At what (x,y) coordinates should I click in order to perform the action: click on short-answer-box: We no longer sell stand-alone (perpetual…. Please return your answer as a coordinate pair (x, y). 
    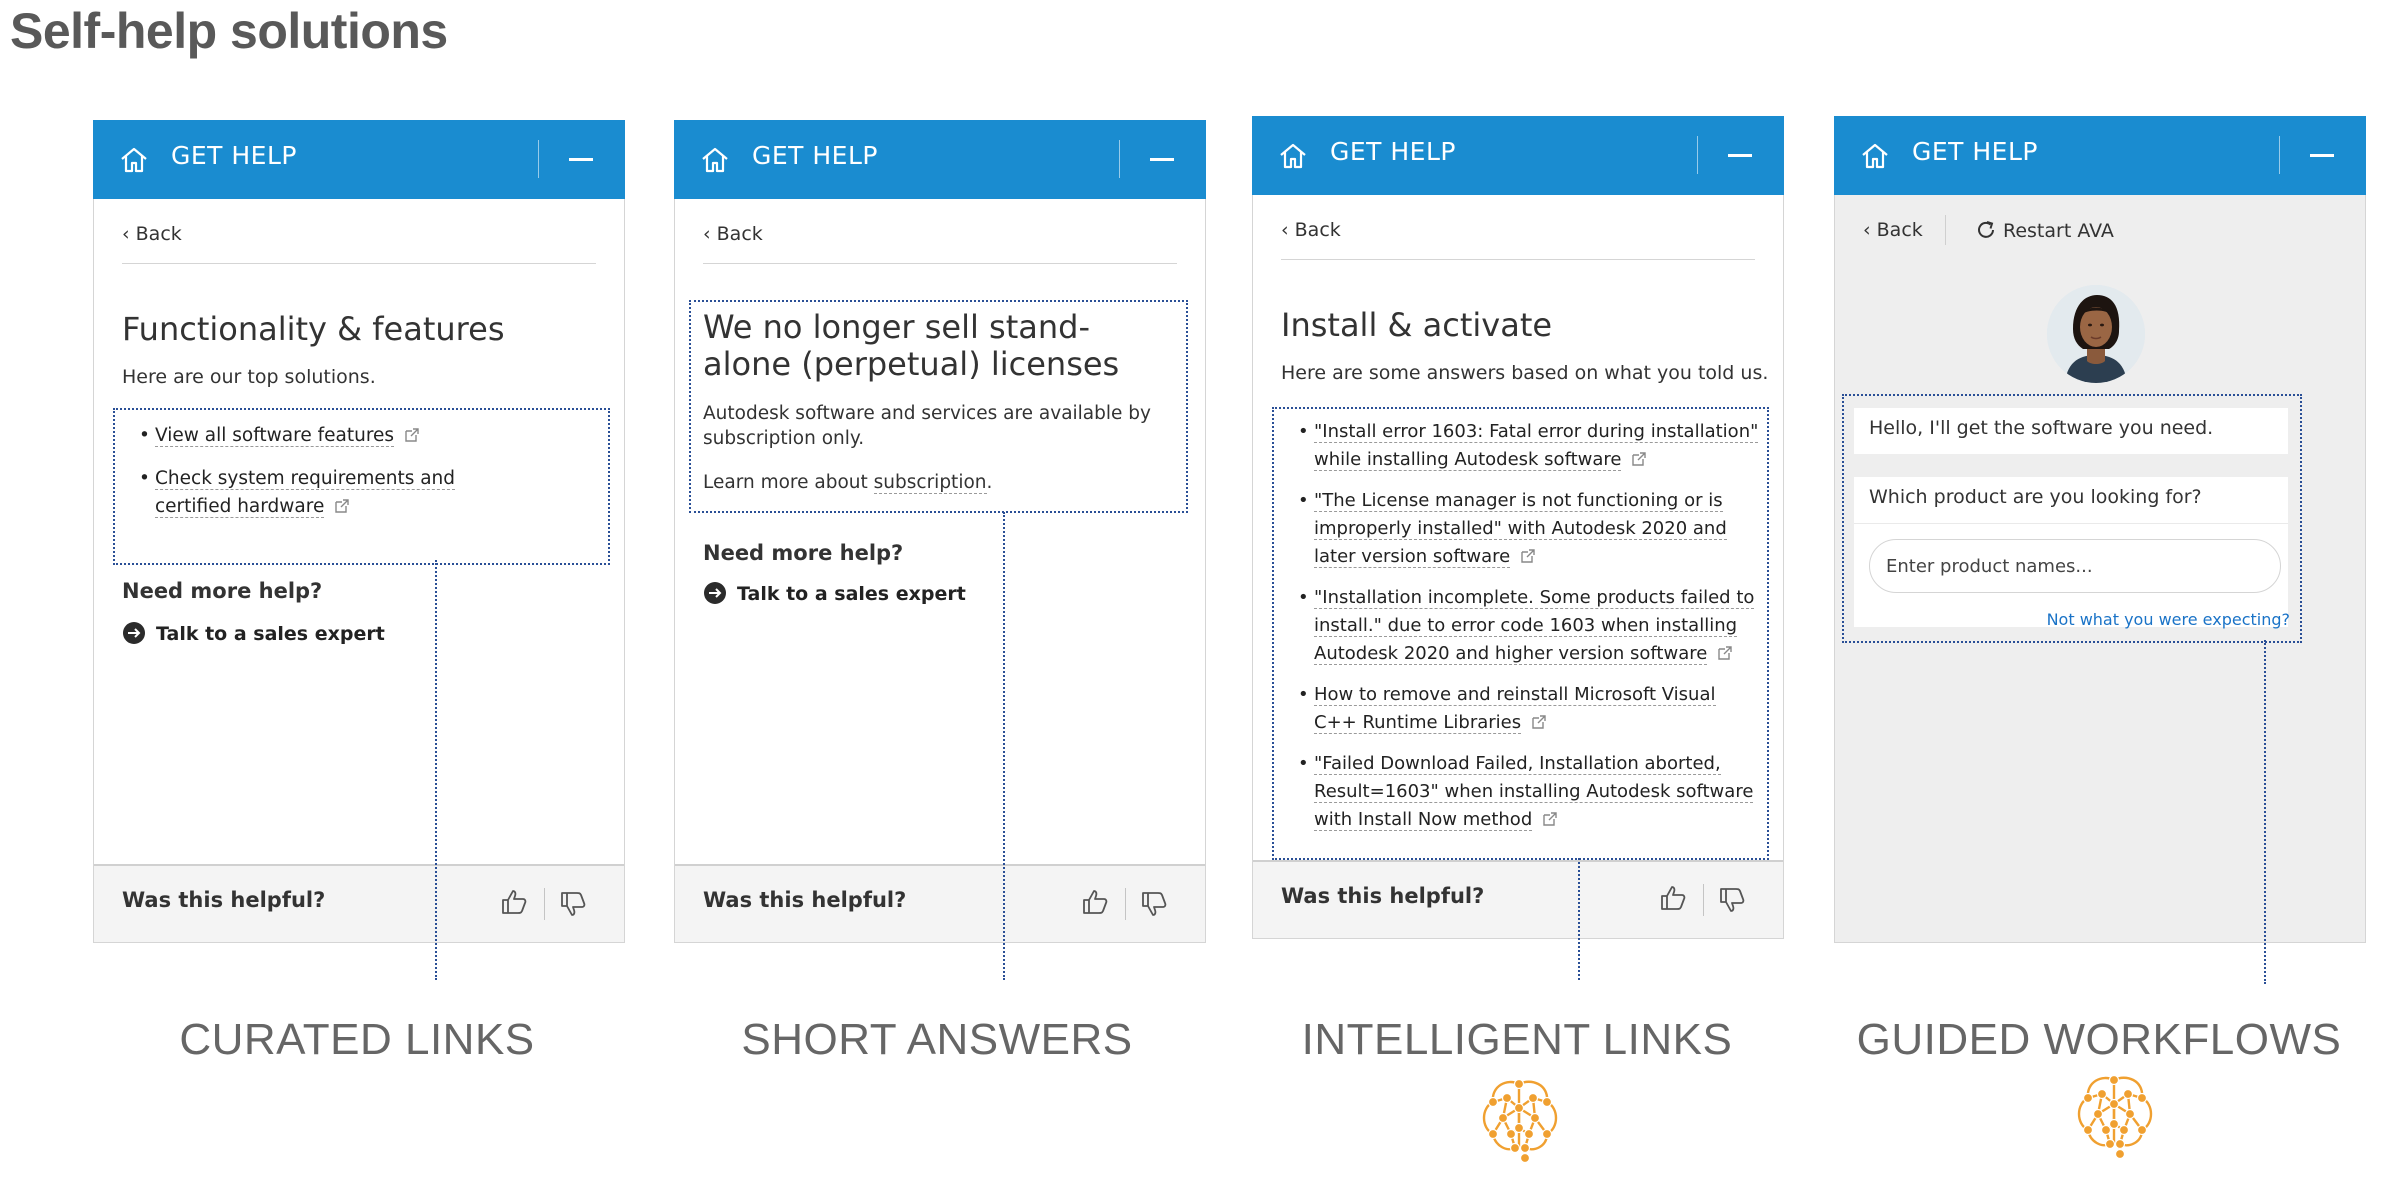
    Looking at the image, I should click on (938, 406).